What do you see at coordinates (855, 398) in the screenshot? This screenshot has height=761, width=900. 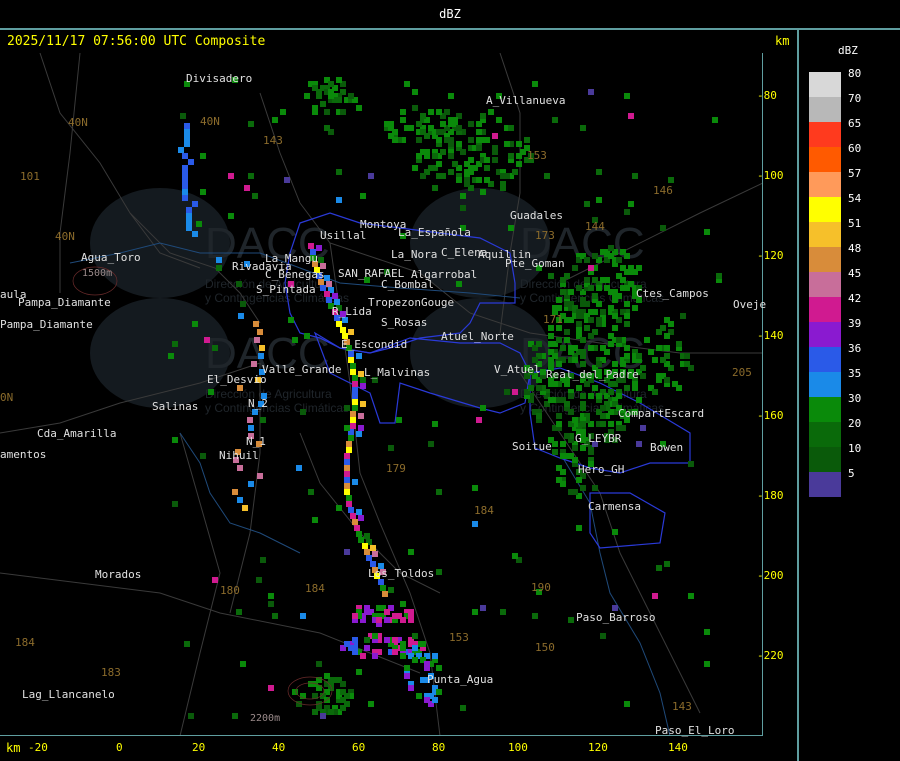 I see `legend-label: 30` at bounding box center [855, 398].